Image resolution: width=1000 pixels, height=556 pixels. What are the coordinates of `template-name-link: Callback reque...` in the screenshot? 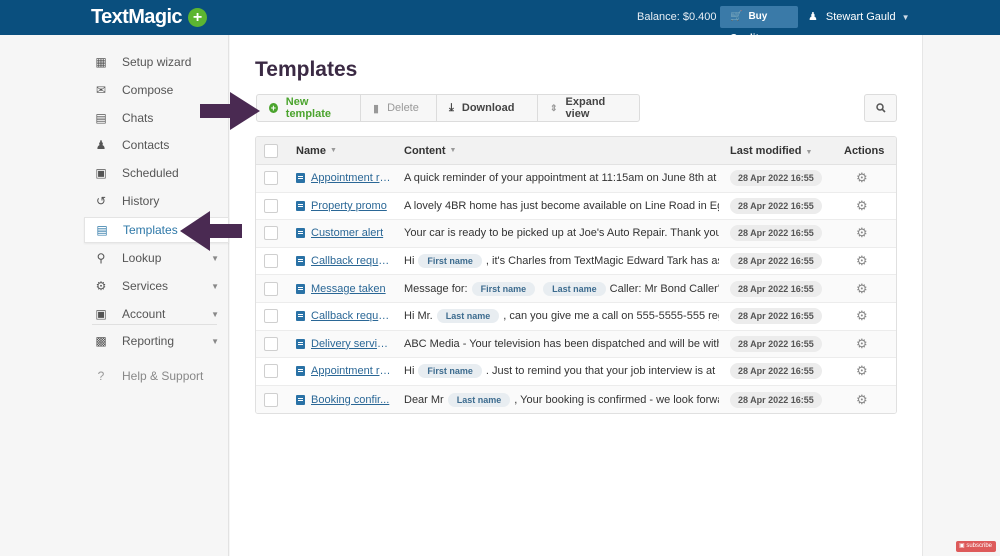 It's located at (351, 261).